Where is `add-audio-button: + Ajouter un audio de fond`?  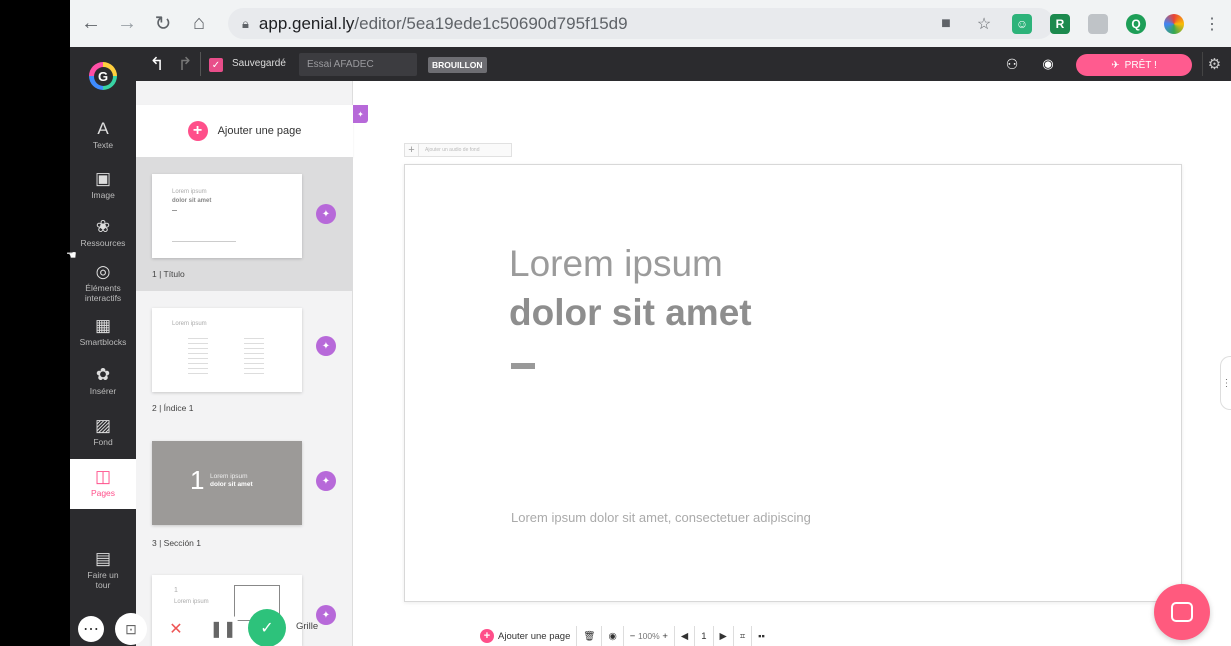 add-audio-button: + Ajouter un audio de fond is located at coordinates (458, 150).